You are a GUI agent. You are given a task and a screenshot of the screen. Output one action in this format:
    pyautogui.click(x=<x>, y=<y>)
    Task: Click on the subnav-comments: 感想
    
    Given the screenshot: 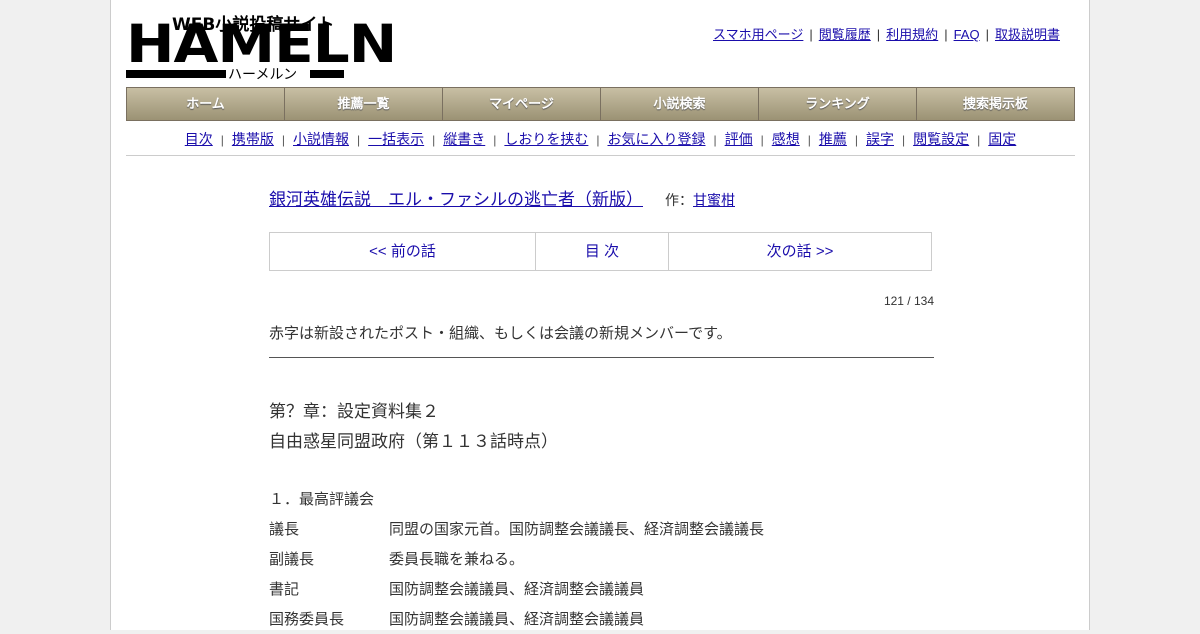 What is the action you would take?
    pyautogui.click(x=786, y=139)
    